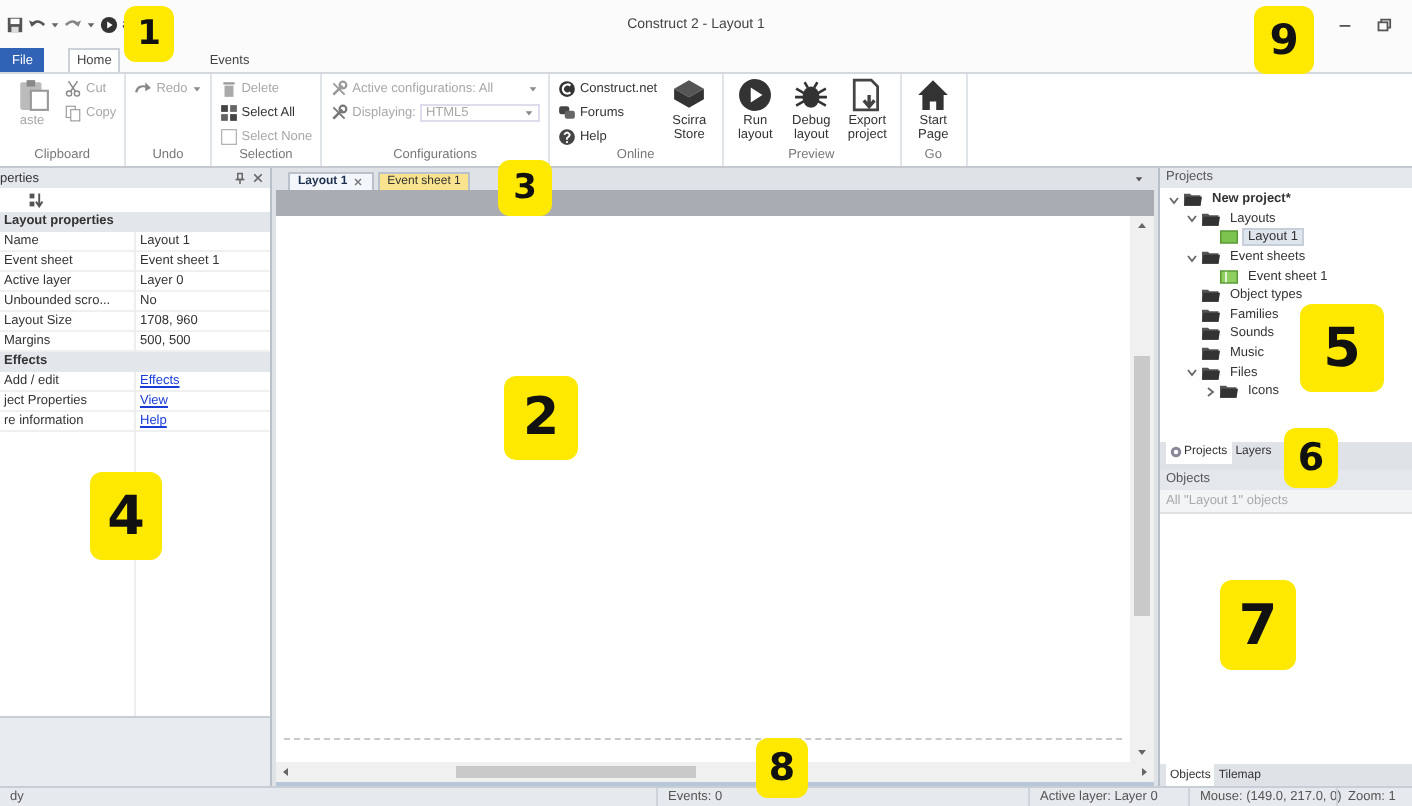 This screenshot has width=1412, height=806. I want to click on callout-number: 3, so click(525, 188).